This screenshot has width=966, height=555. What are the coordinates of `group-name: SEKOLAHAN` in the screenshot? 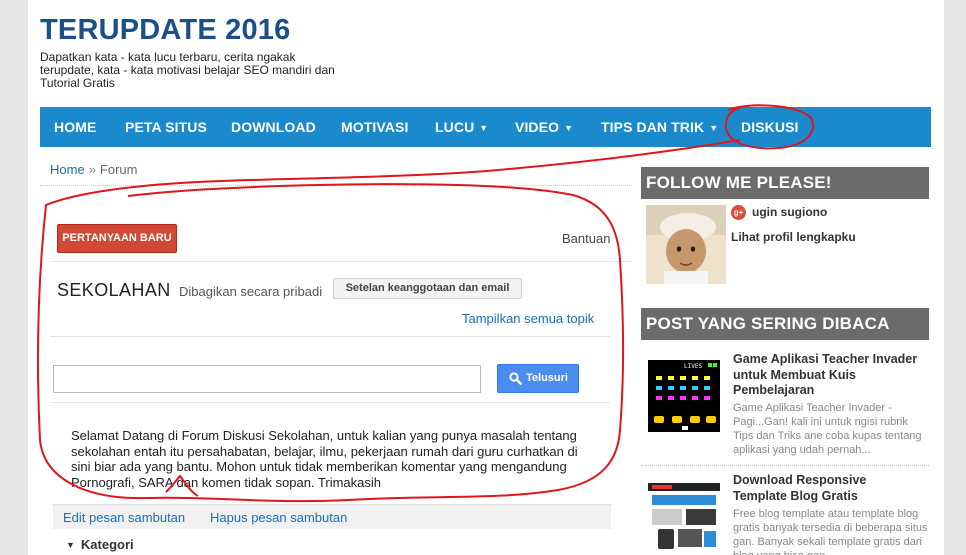 It's located at (114, 290).